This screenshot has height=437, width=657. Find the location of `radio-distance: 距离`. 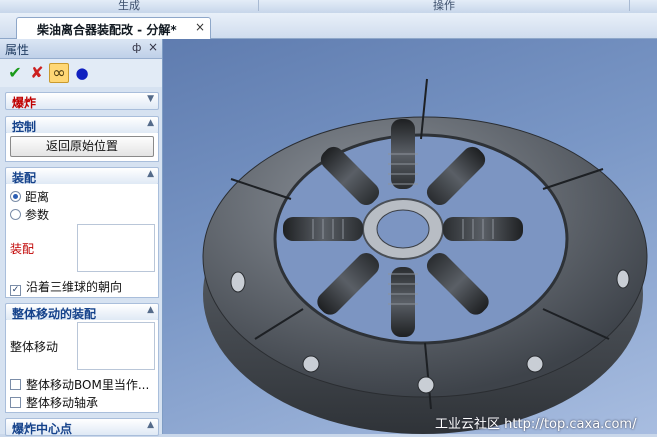

radio-distance: 距离 is located at coordinates (29, 196).